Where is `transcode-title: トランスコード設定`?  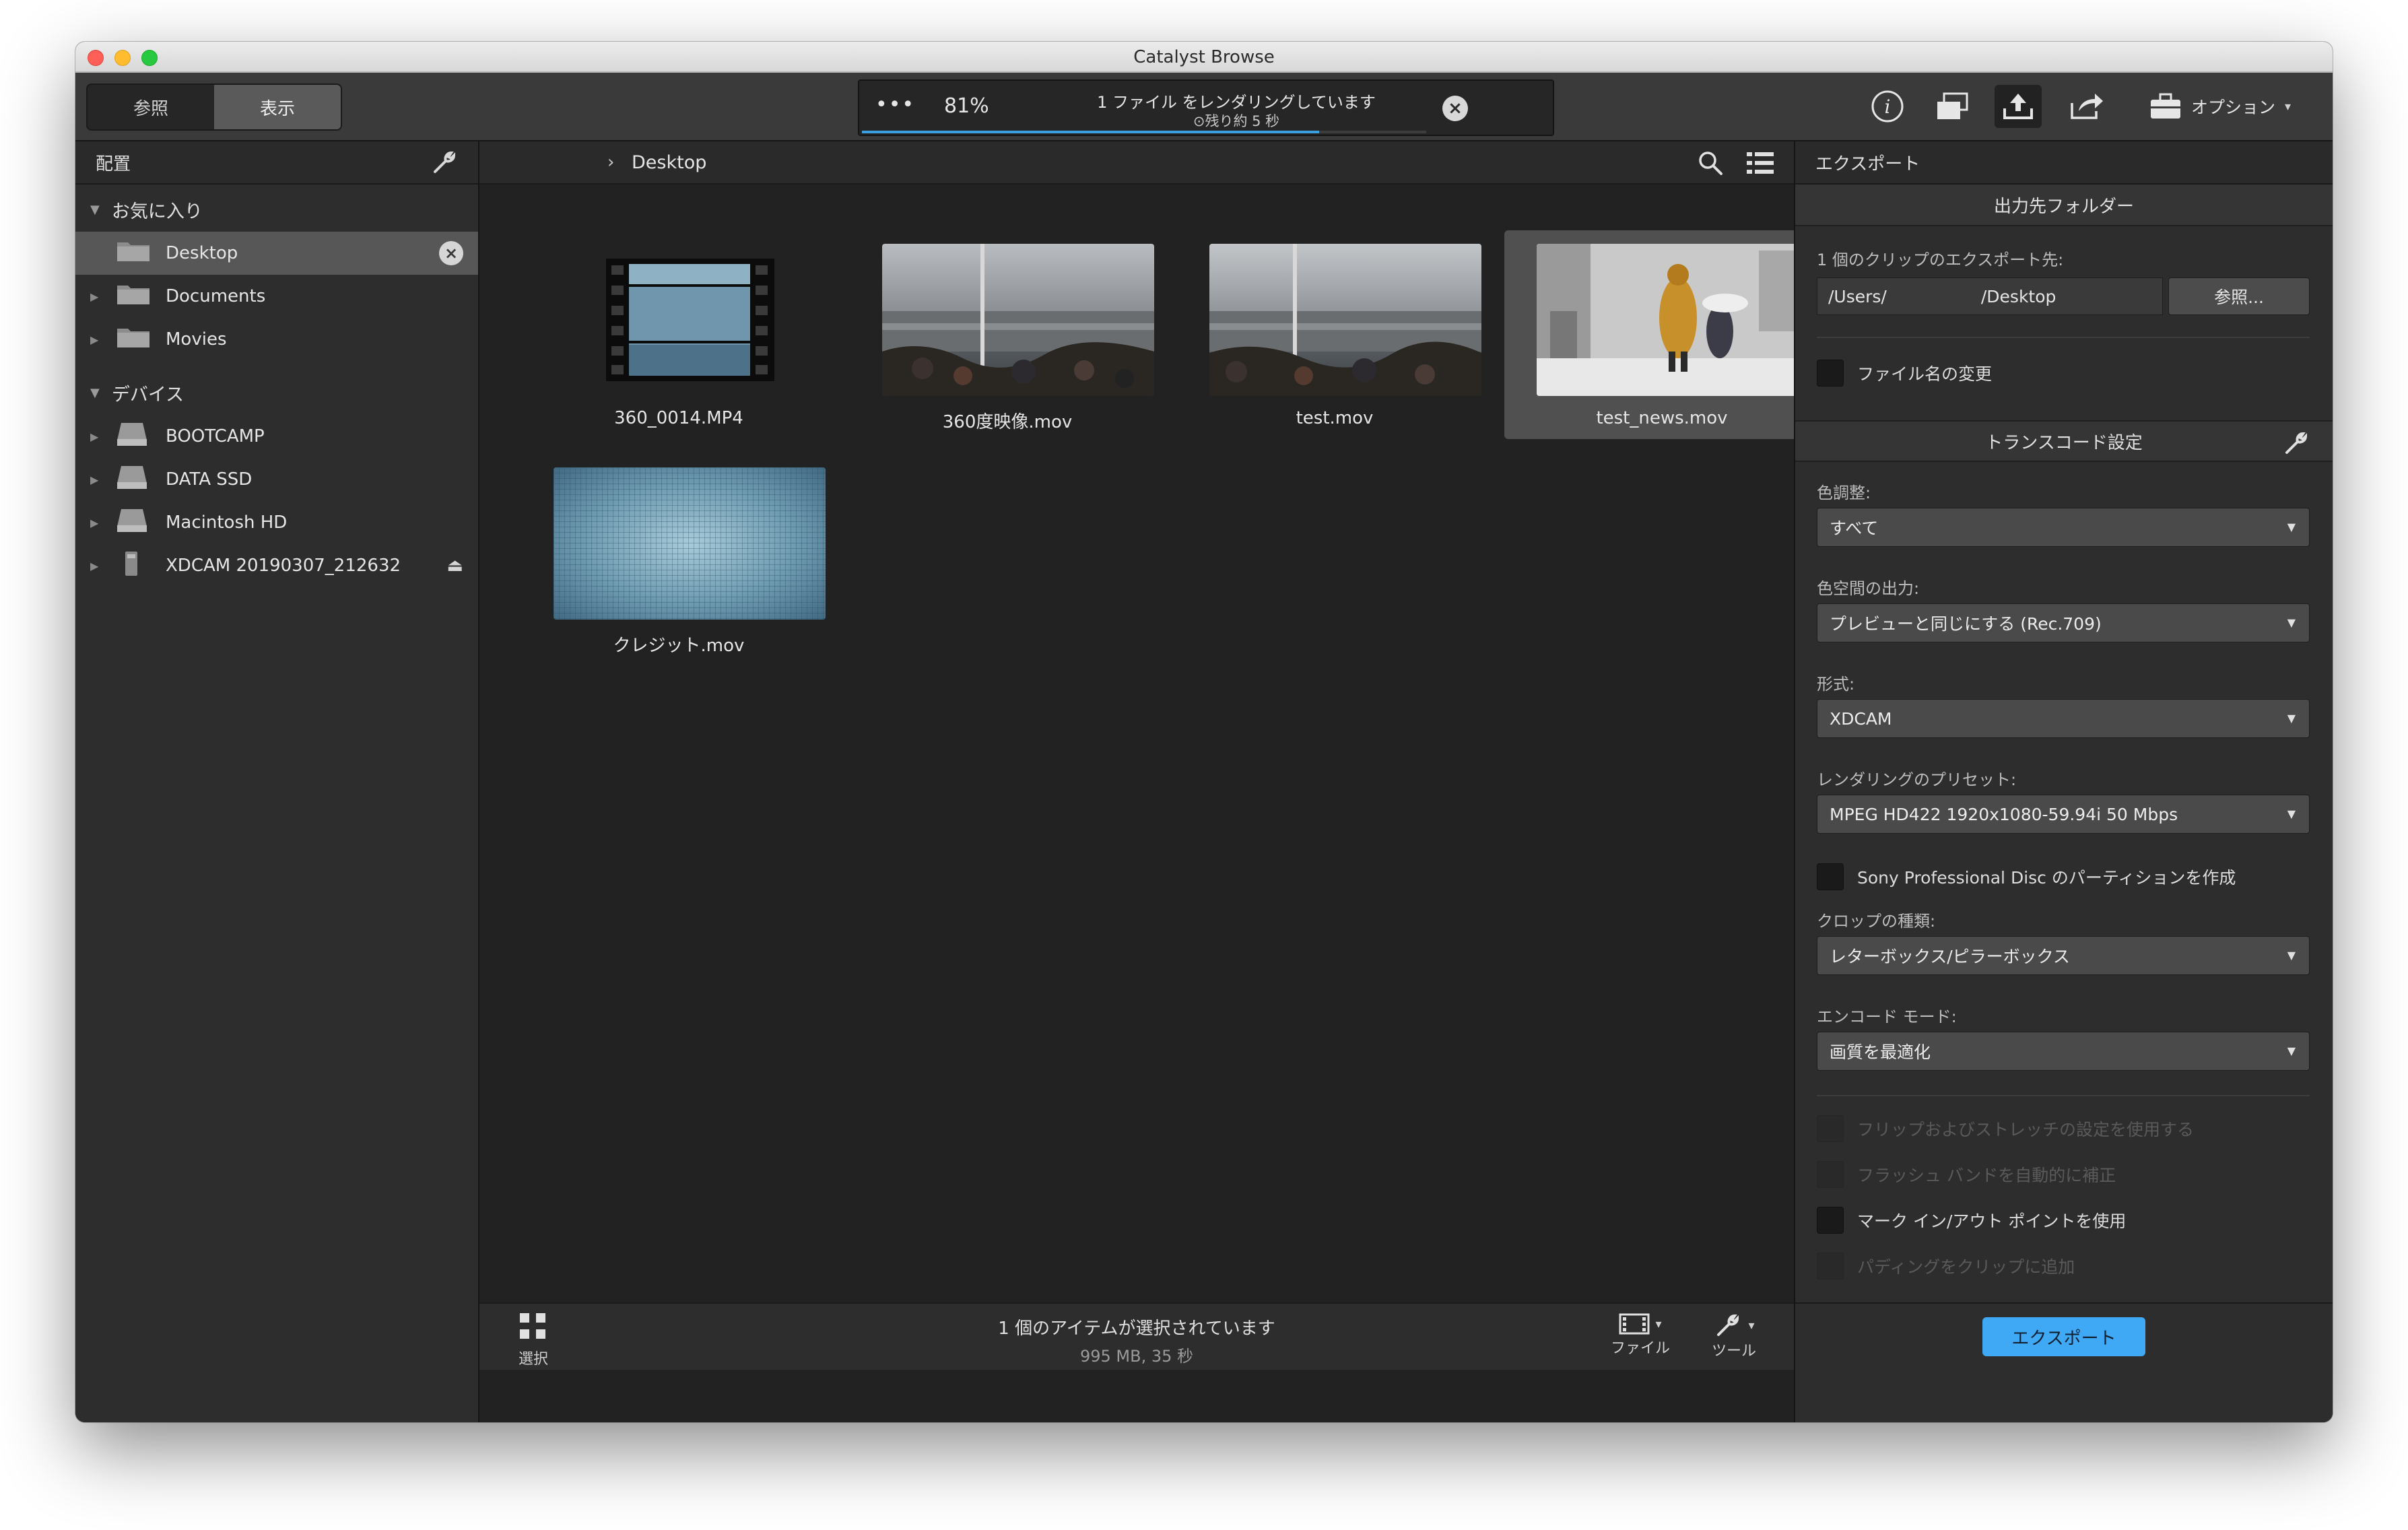
transcode-title: トランスコード設定 is located at coordinates (2064, 443).